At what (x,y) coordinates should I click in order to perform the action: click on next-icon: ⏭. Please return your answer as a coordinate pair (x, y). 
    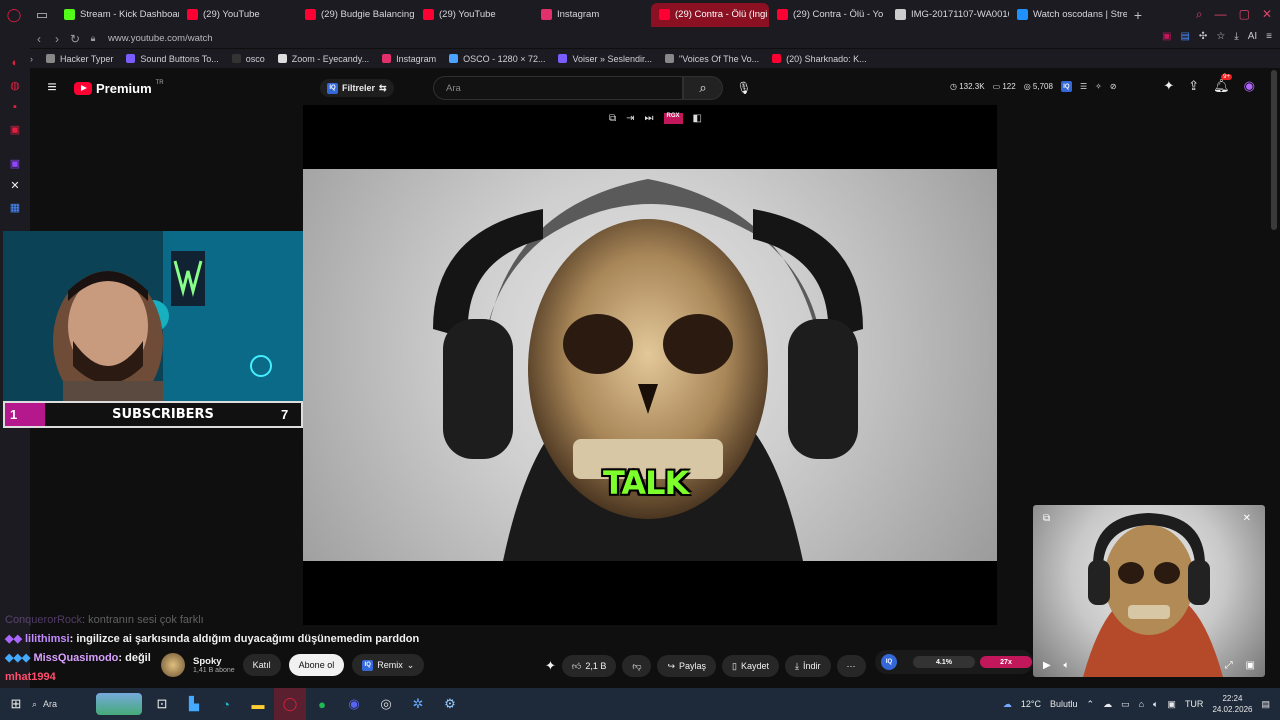
    Looking at the image, I should click on (649, 118).